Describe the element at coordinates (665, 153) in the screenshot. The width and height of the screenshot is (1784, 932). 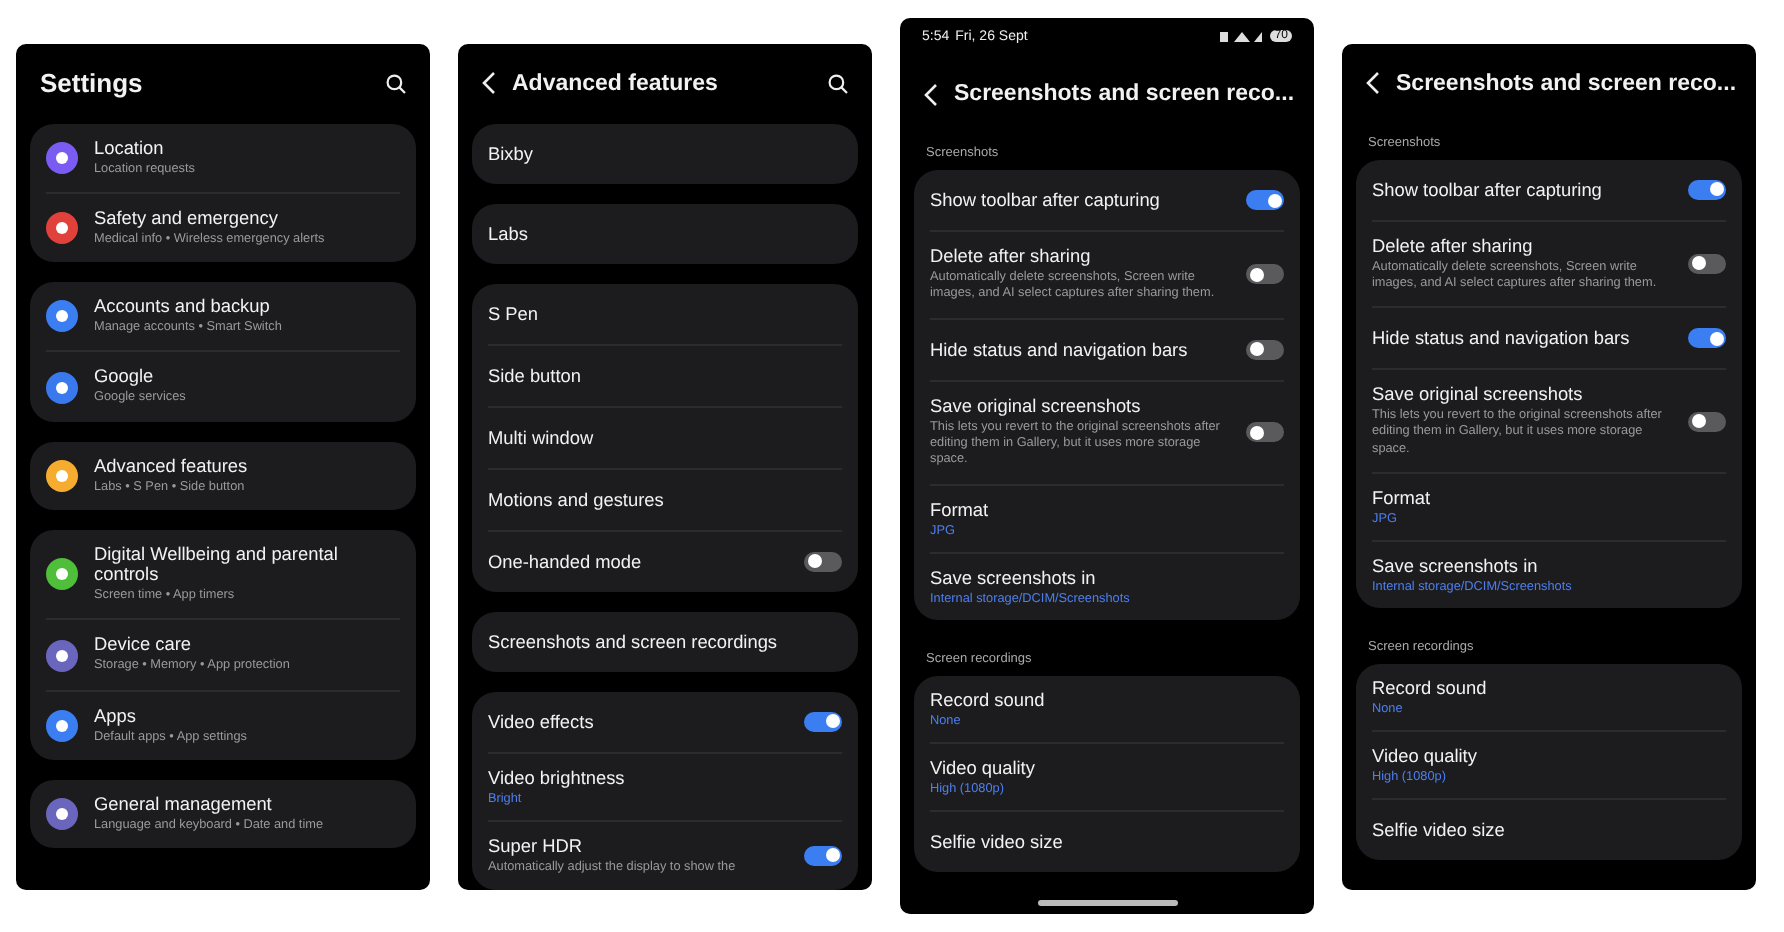
I see `item-title: Bixby` at that location.